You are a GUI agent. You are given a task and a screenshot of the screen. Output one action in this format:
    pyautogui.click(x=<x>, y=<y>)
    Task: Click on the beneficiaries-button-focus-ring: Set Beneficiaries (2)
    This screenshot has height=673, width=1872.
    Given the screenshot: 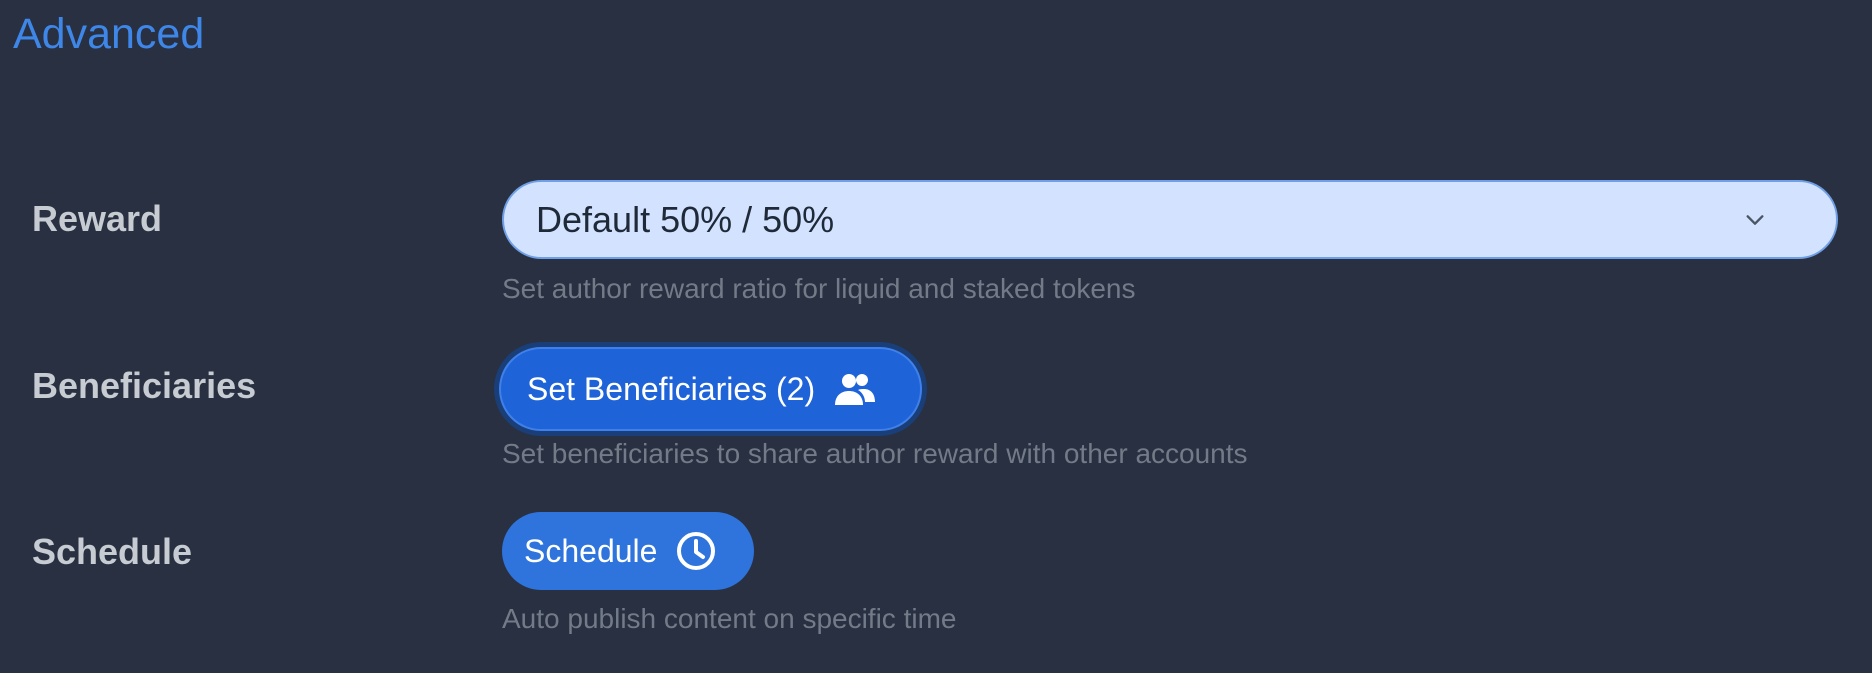 What is the action you would take?
    pyautogui.click(x=710, y=389)
    